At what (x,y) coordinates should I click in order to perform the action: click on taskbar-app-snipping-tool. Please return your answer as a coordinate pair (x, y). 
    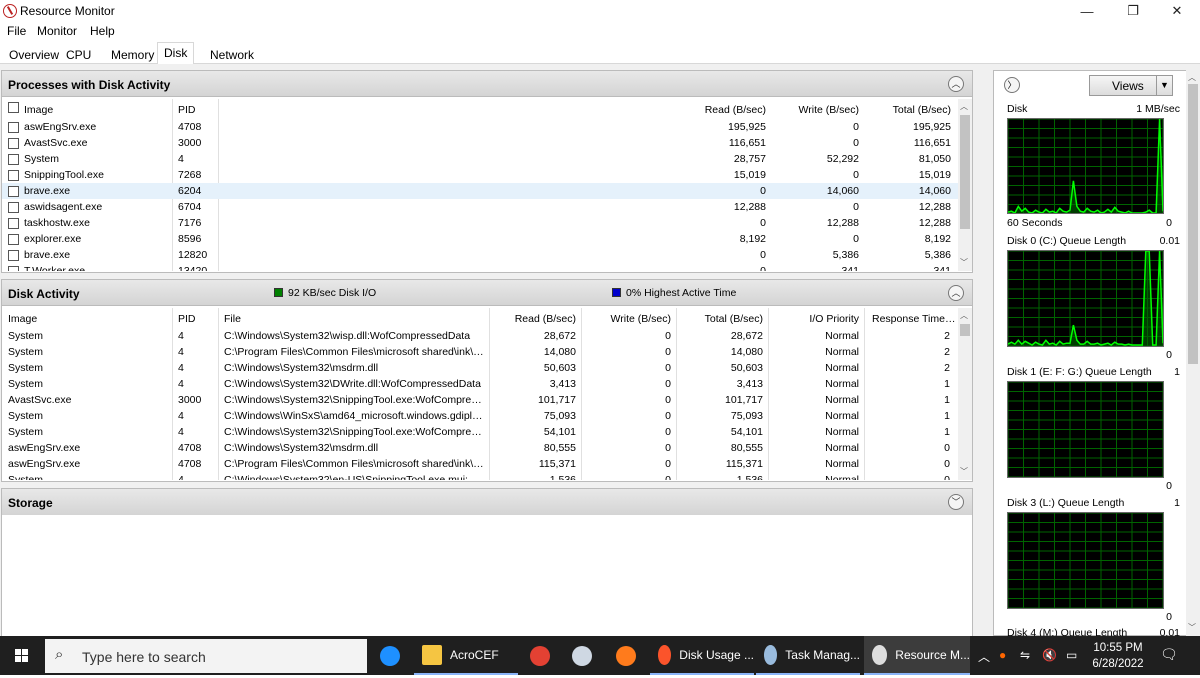
    Looking at the image, I should click on (584, 655).